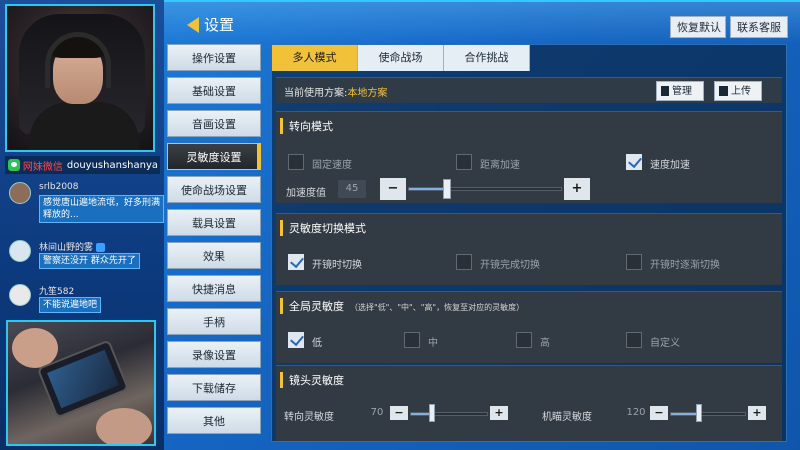  What do you see at coordinates (214, 255) in the screenshot?
I see `sidebar-item-effects: 效果` at bounding box center [214, 255].